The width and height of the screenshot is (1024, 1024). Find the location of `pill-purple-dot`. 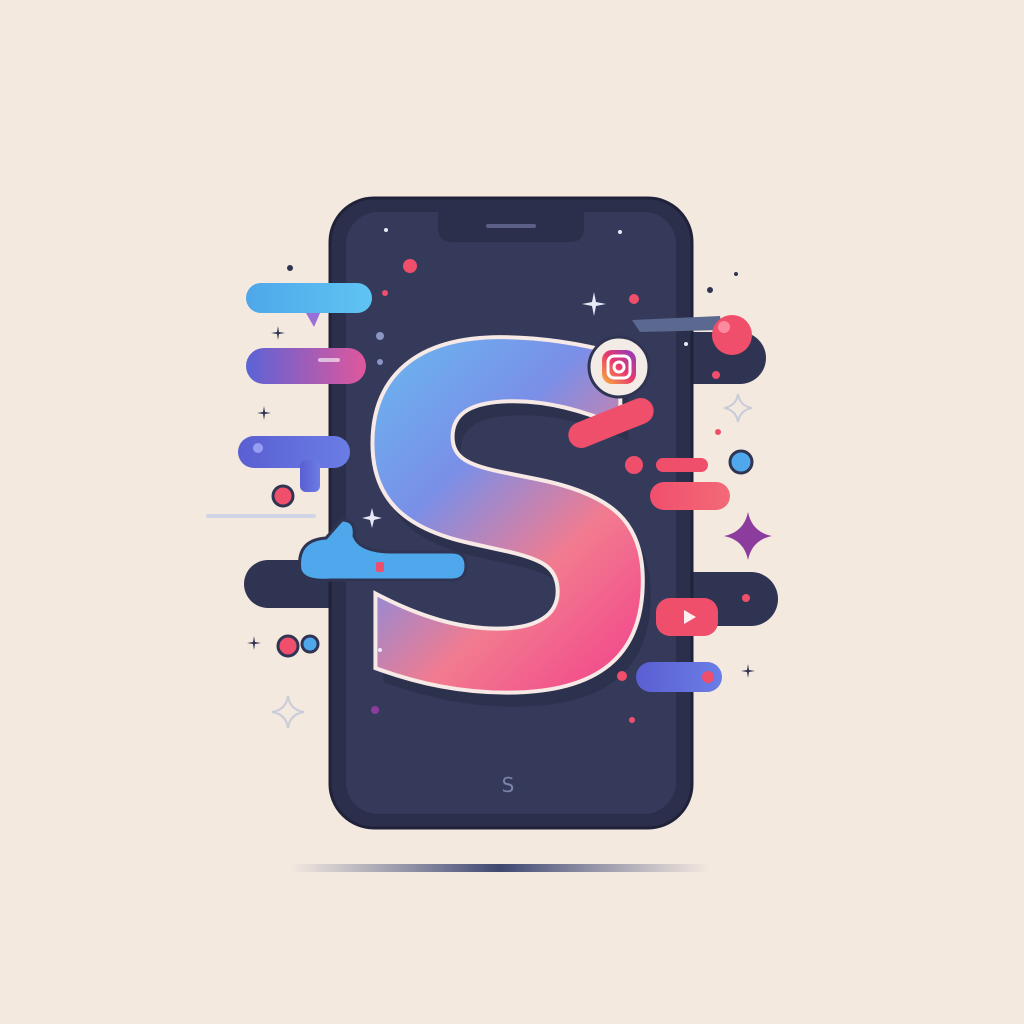

pill-purple-dot is located at coordinates (258, 448).